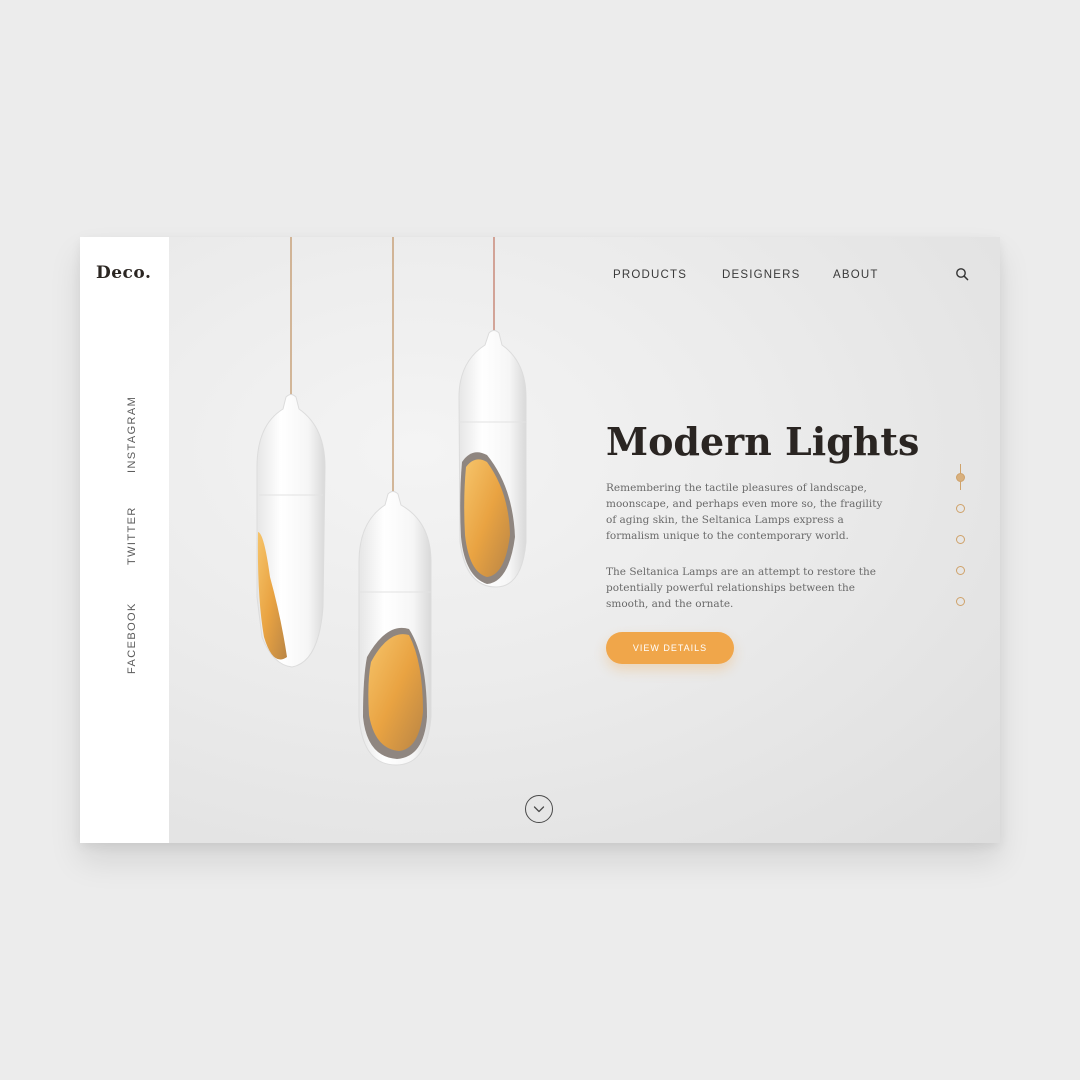 The image size is (1080, 1080). Describe the element at coordinates (962, 274) in the screenshot. I see `search-icon` at that location.